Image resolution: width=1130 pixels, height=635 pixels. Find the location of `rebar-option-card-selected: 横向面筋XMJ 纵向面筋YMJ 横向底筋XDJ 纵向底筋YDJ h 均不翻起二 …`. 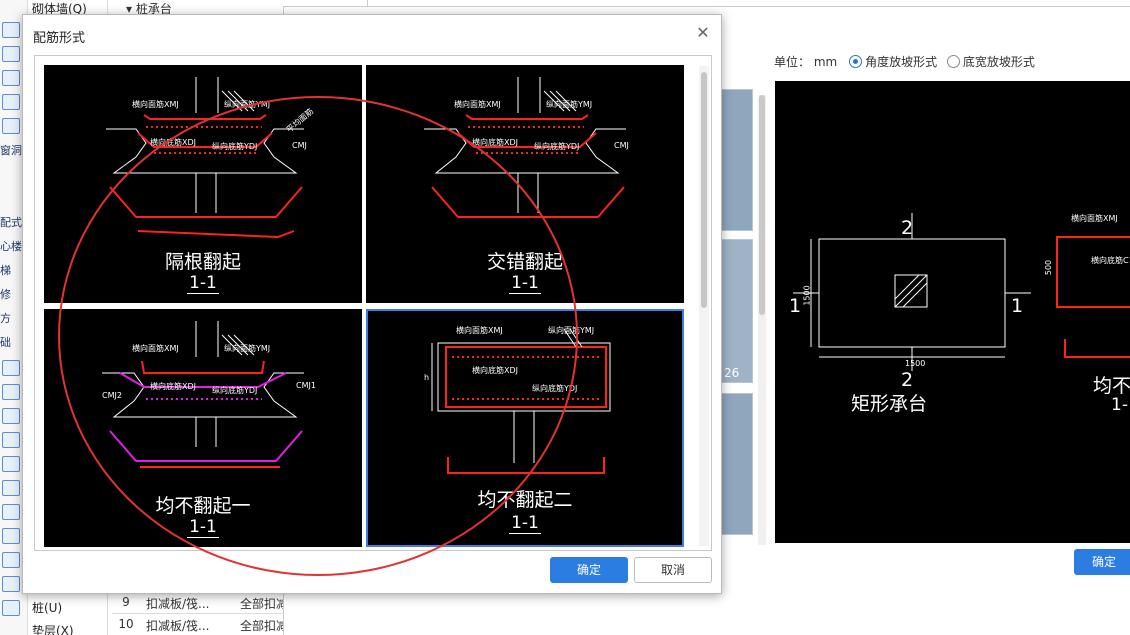

rebar-option-card-selected: 横向面筋XMJ 纵向面筋YMJ 横向底筋XDJ 纵向底筋YDJ h 均不翻起二 … is located at coordinates (525, 428).